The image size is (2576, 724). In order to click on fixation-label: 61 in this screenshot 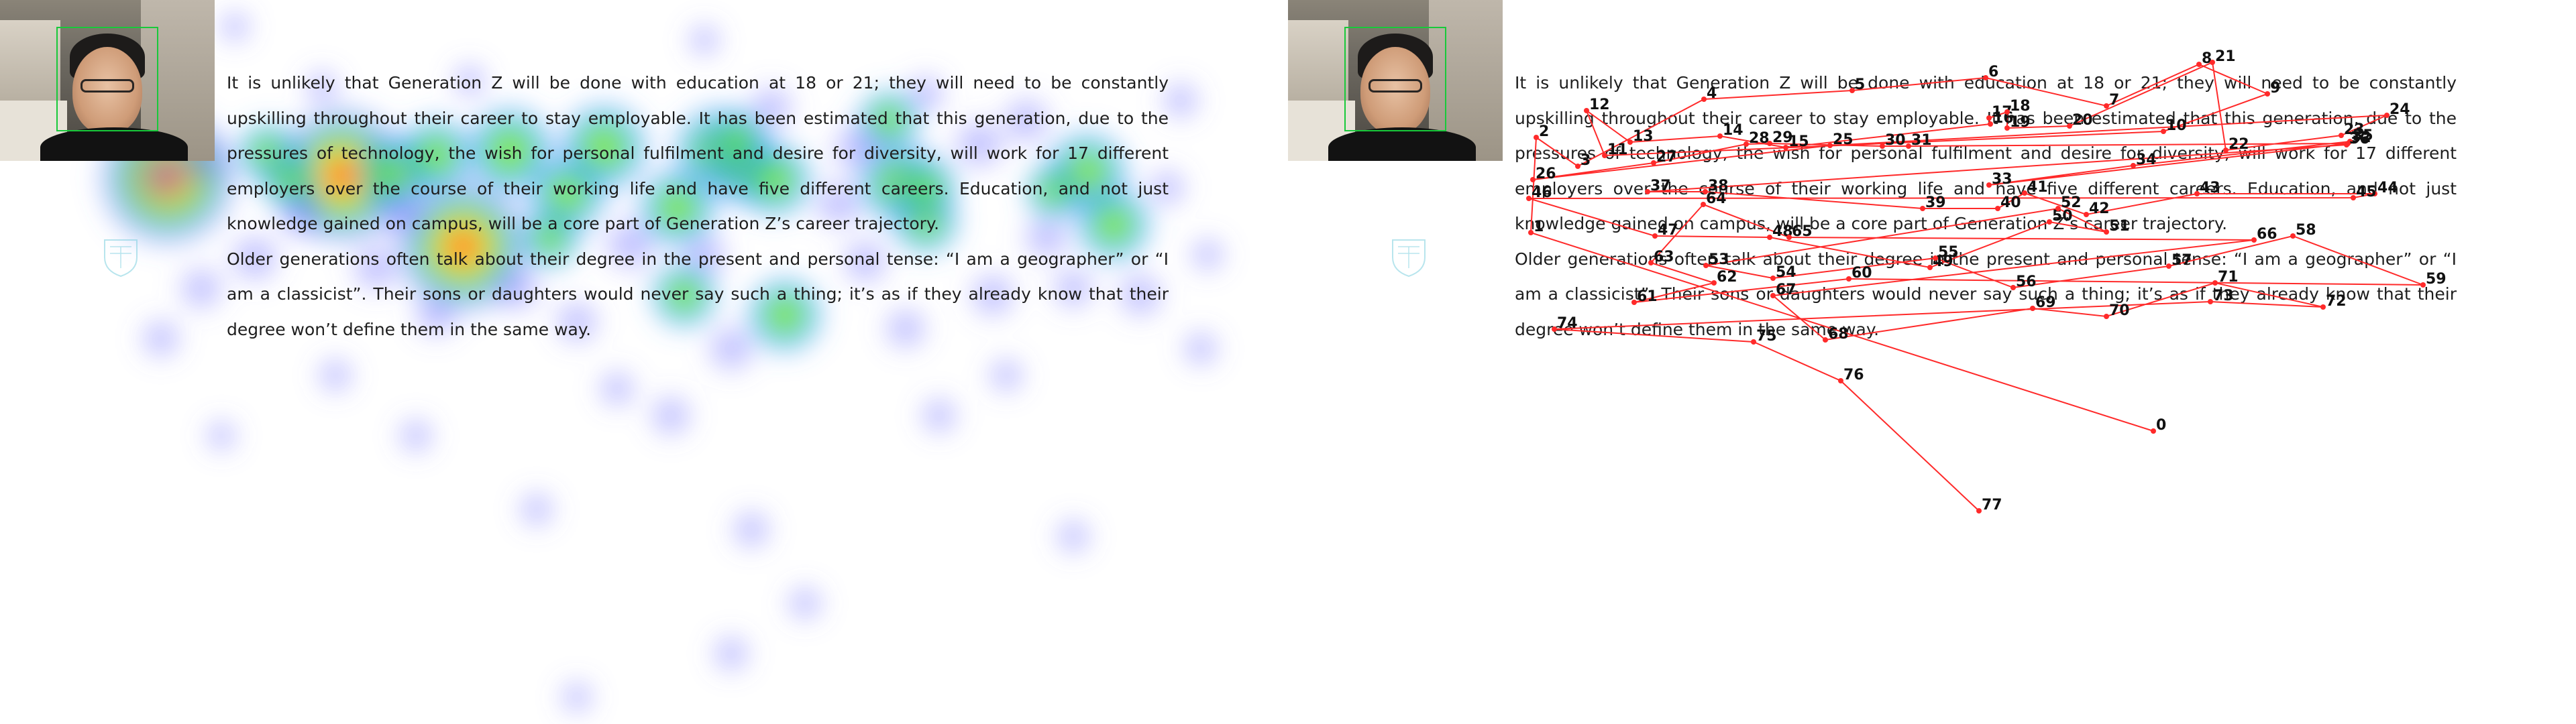, I will do `click(1647, 296)`.